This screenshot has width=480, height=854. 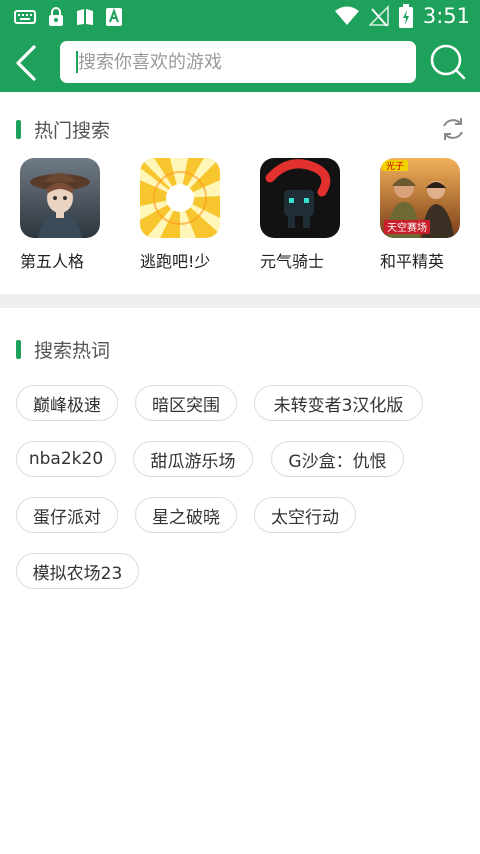 What do you see at coordinates (346, 15) in the screenshot?
I see `wifi-icon` at bounding box center [346, 15].